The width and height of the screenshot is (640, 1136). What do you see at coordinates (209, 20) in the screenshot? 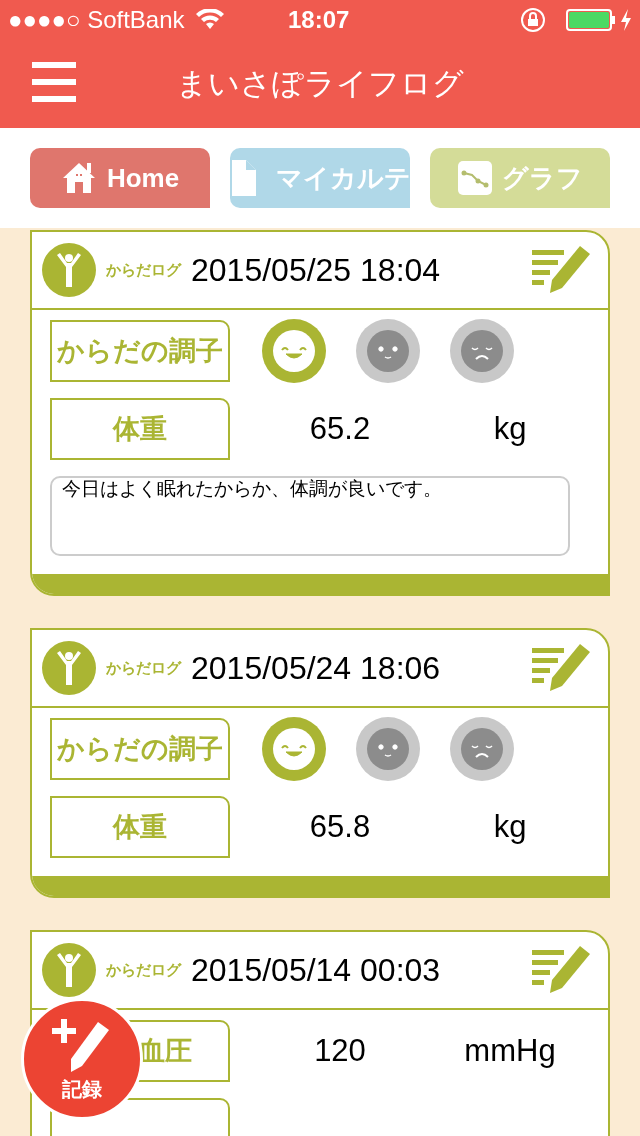
I see `wifi-icon` at bounding box center [209, 20].